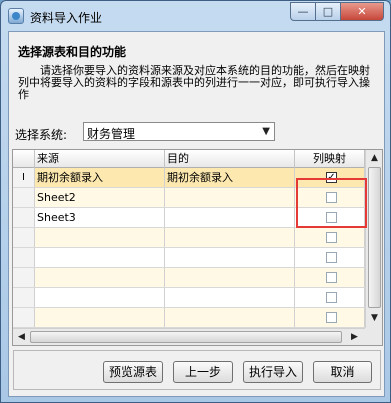  What do you see at coordinates (331, 203) in the screenshot?
I see `mapping-highlight-box` at bounding box center [331, 203].